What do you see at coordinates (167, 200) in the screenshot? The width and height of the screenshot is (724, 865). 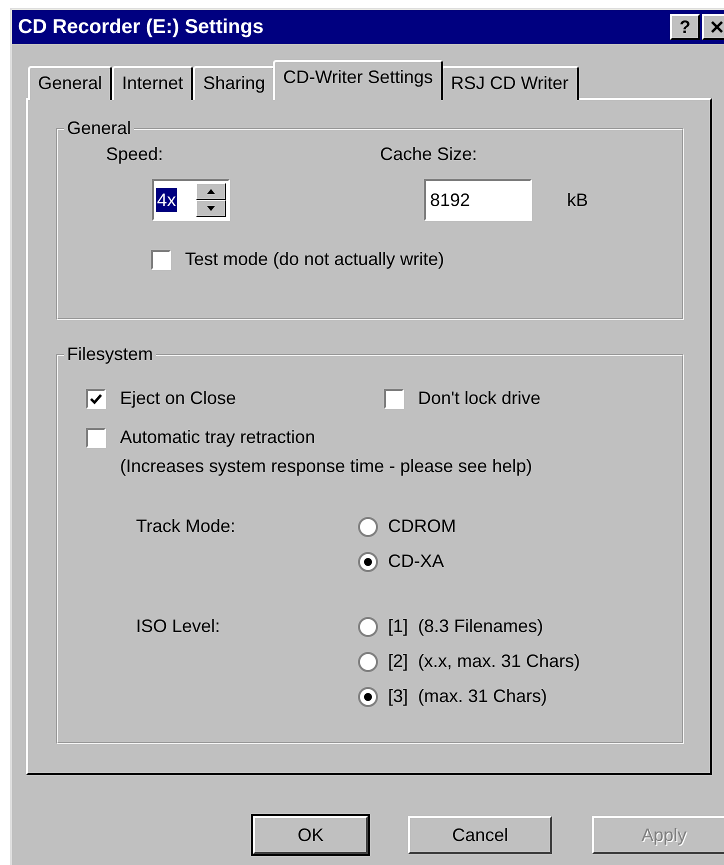 I see `speed-value: 4x` at bounding box center [167, 200].